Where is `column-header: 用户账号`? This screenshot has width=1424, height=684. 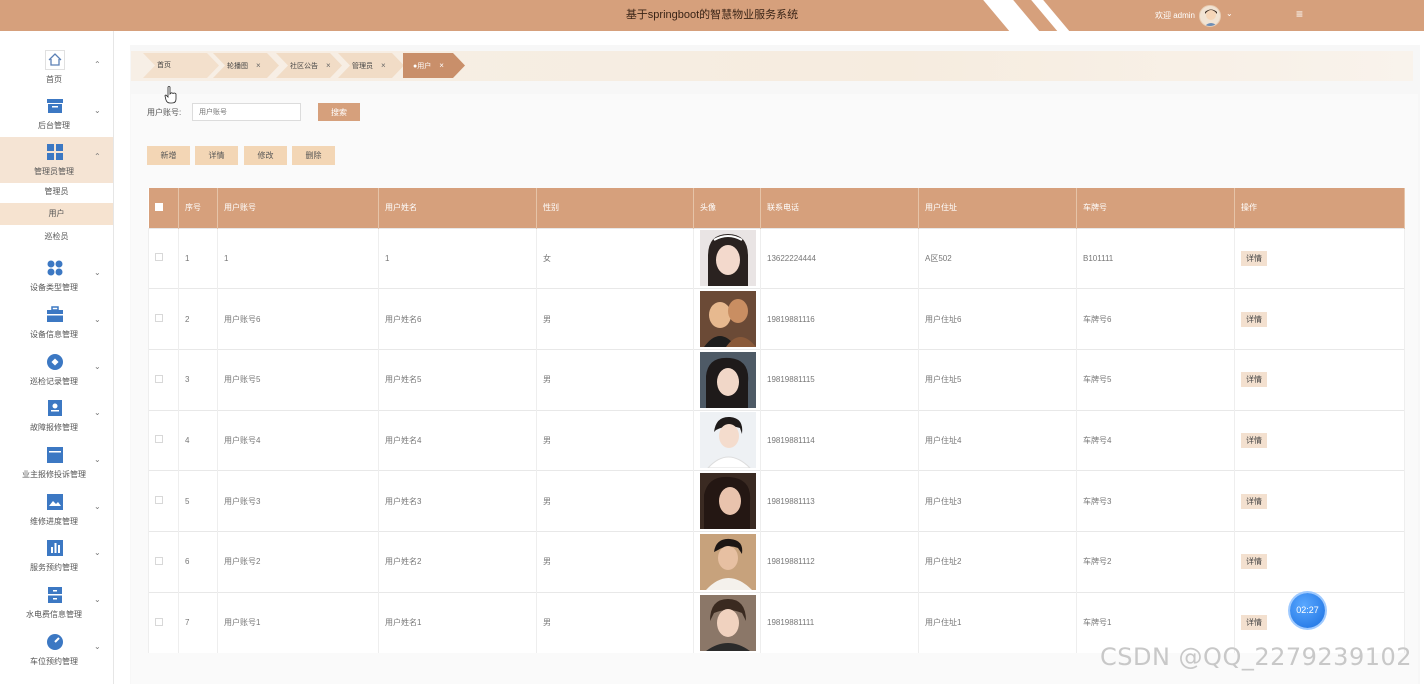 column-header: 用户账号 is located at coordinates (298, 208).